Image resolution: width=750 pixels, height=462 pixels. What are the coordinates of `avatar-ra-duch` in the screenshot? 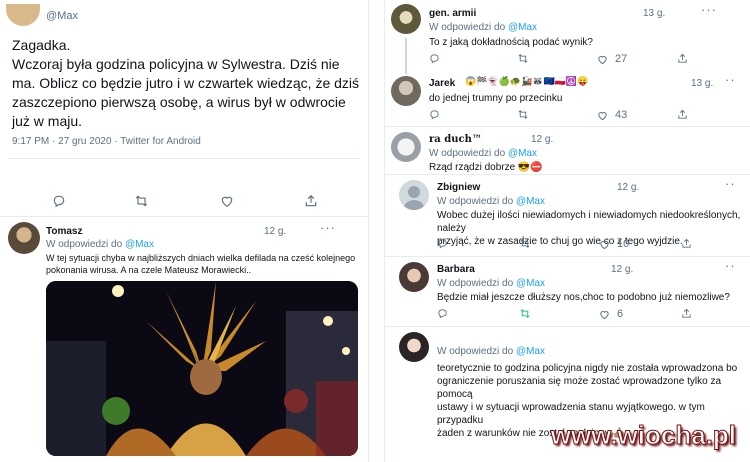 It's located at (406, 147).